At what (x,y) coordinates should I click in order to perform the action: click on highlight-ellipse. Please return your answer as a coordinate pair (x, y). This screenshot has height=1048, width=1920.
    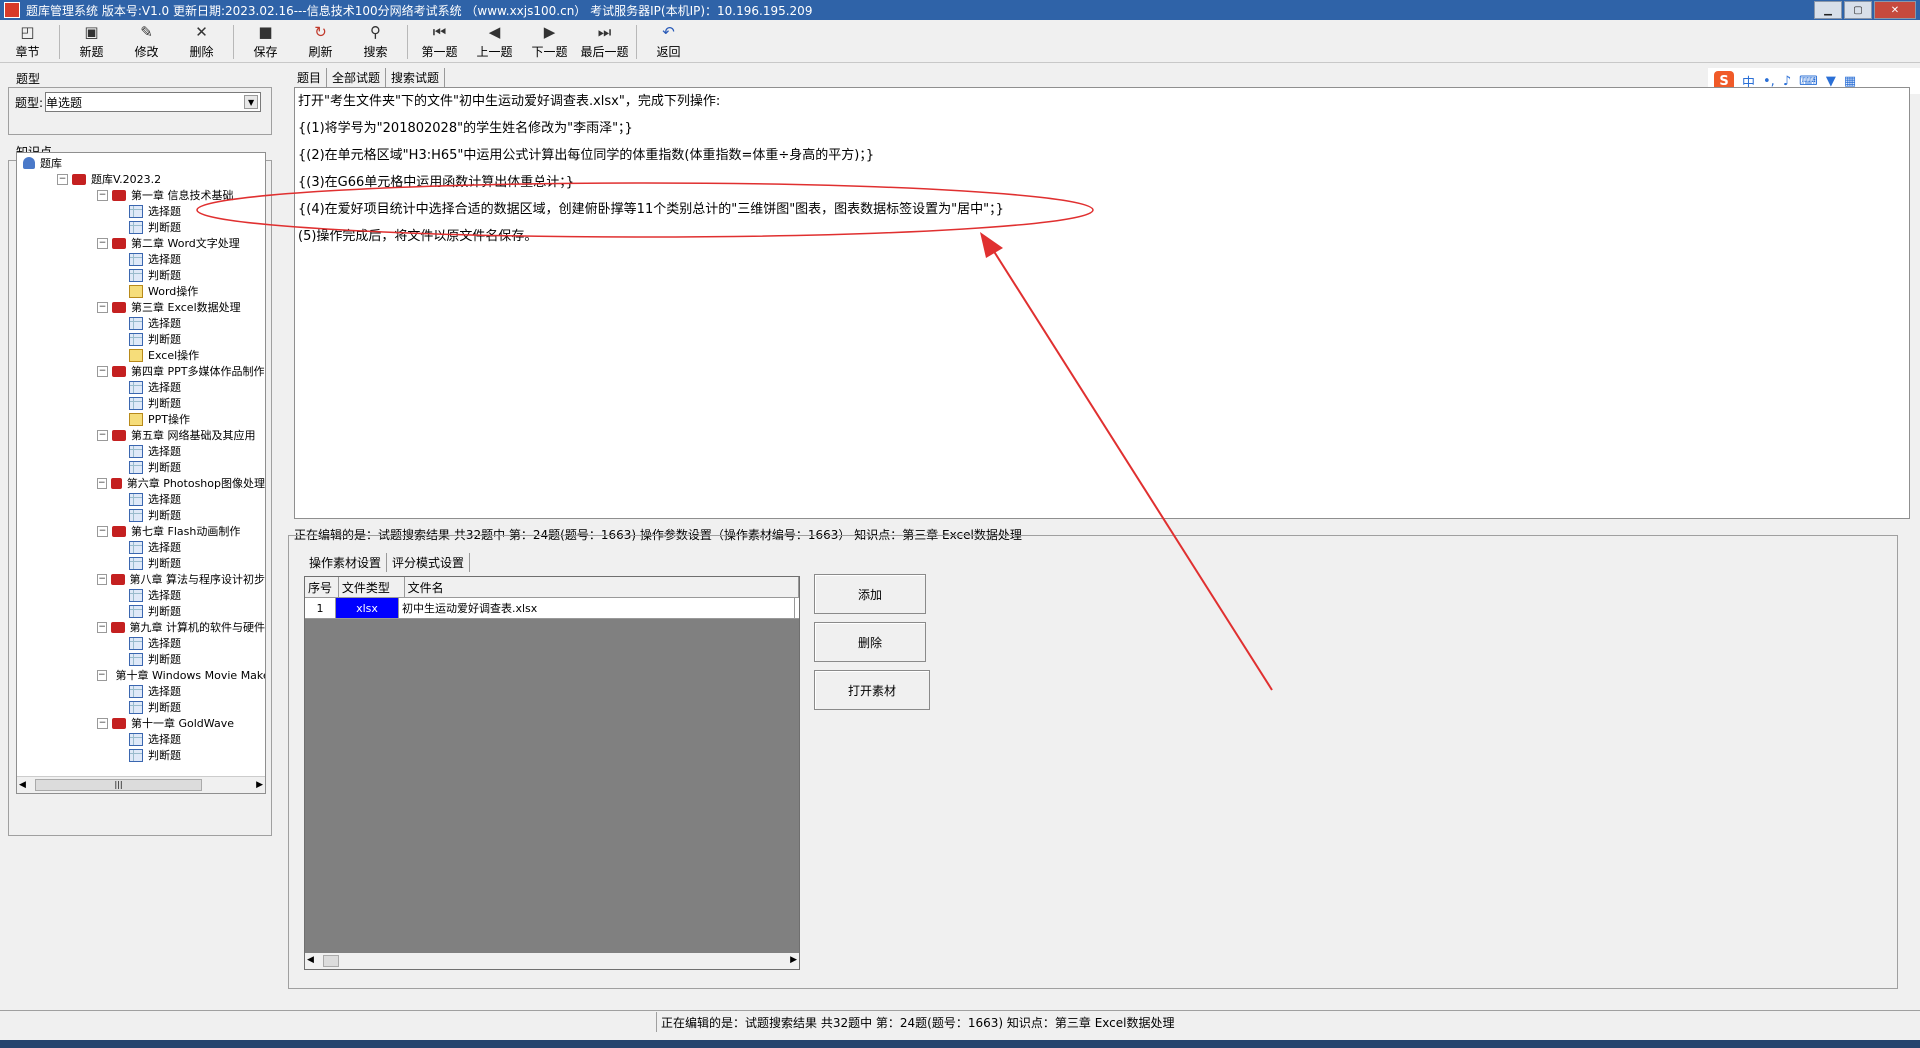
    Looking at the image, I should click on (645, 210).